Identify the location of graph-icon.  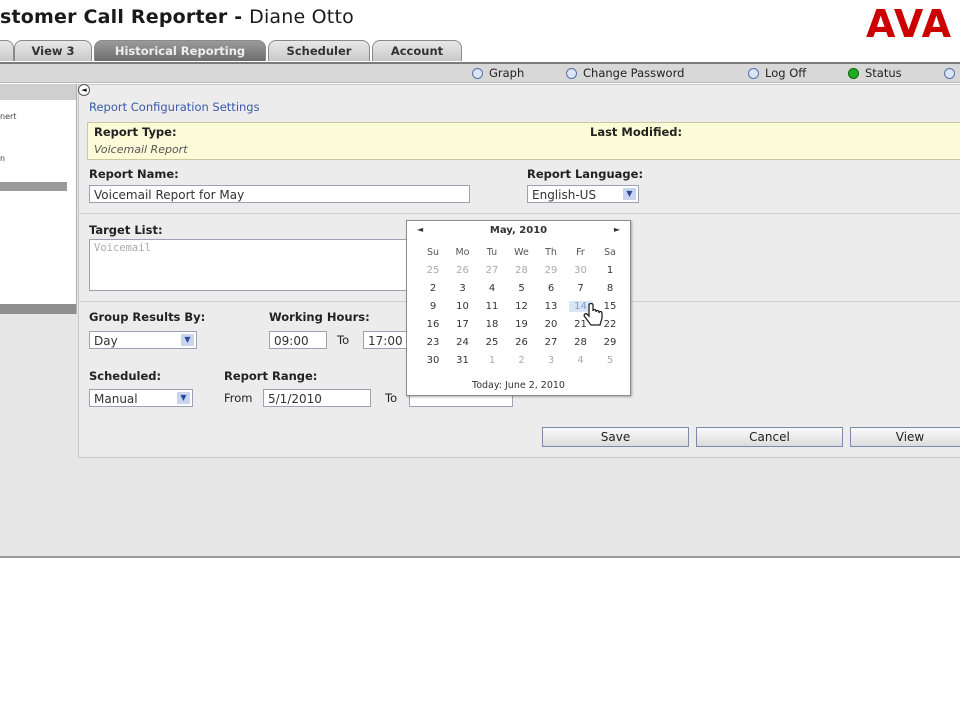
(477, 73).